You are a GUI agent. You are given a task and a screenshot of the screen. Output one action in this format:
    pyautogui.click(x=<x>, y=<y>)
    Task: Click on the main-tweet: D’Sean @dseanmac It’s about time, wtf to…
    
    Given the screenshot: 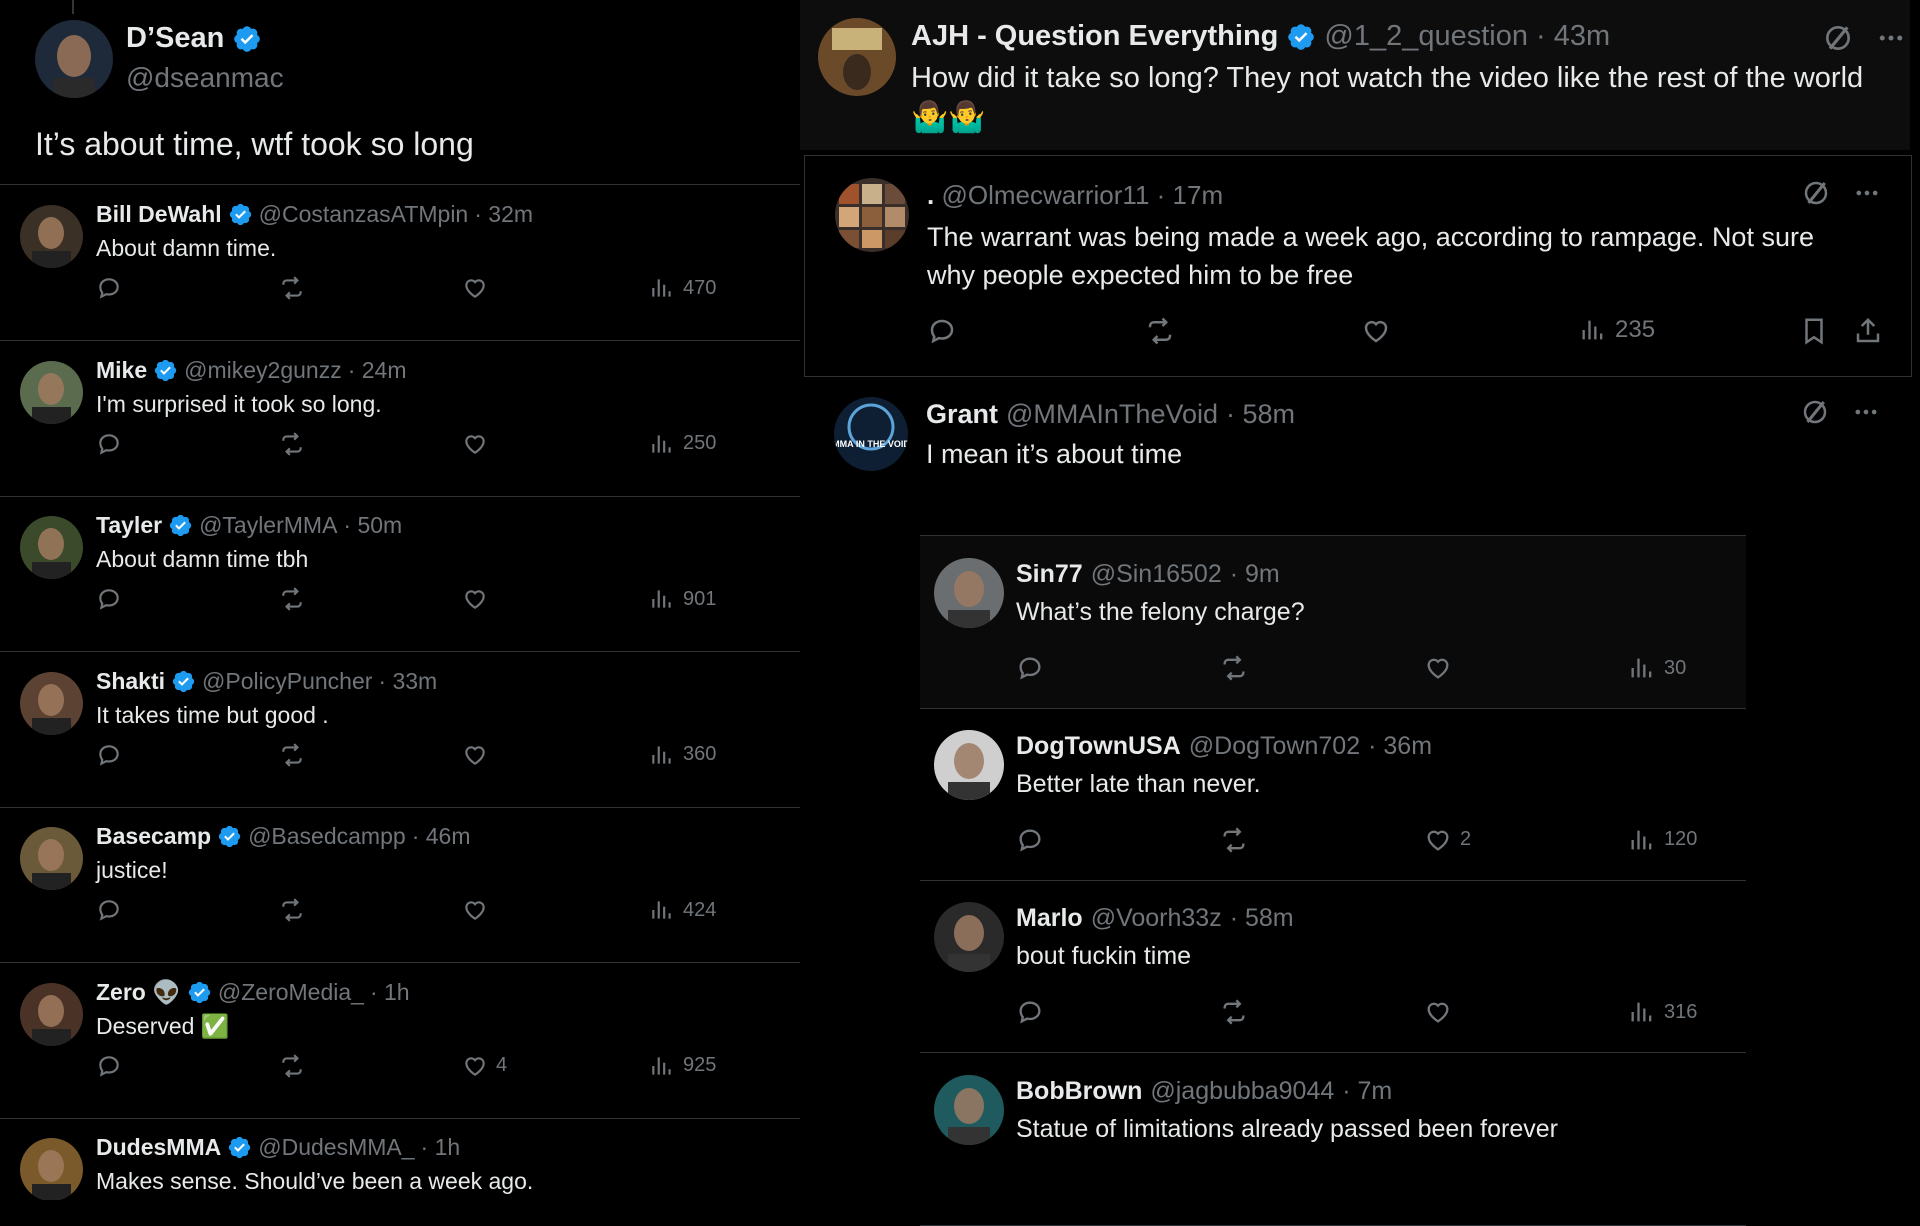 What is the action you would take?
    pyautogui.click(x=400, y=92)
    